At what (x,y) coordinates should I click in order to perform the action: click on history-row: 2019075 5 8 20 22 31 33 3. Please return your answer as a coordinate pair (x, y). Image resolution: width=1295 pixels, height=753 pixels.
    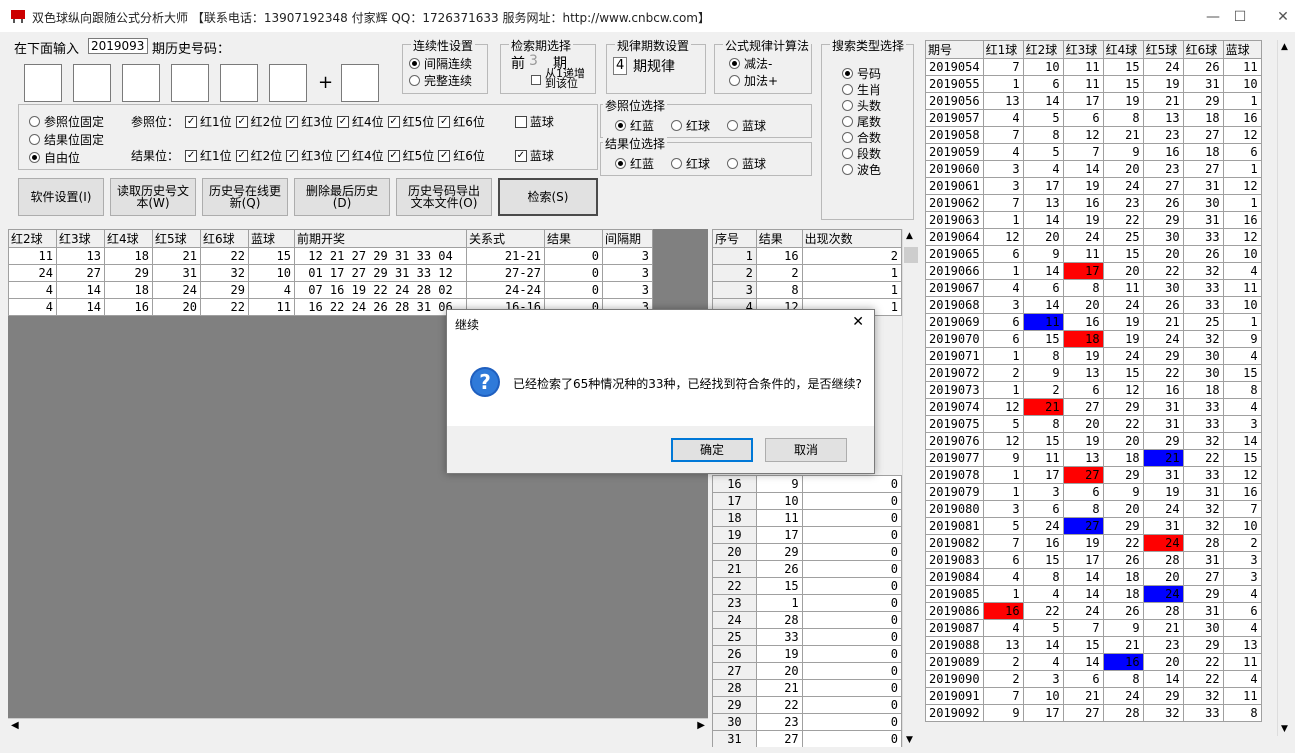
    Looking at the image, I should click on (1093, 424).